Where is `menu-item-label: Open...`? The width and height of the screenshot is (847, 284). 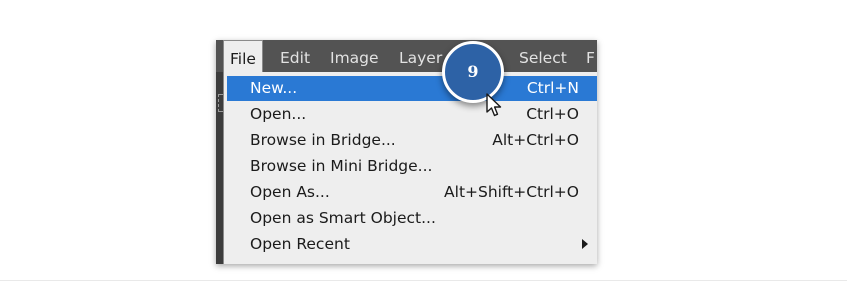 menu-item-label: Open... is located at coordinates (278, 114).